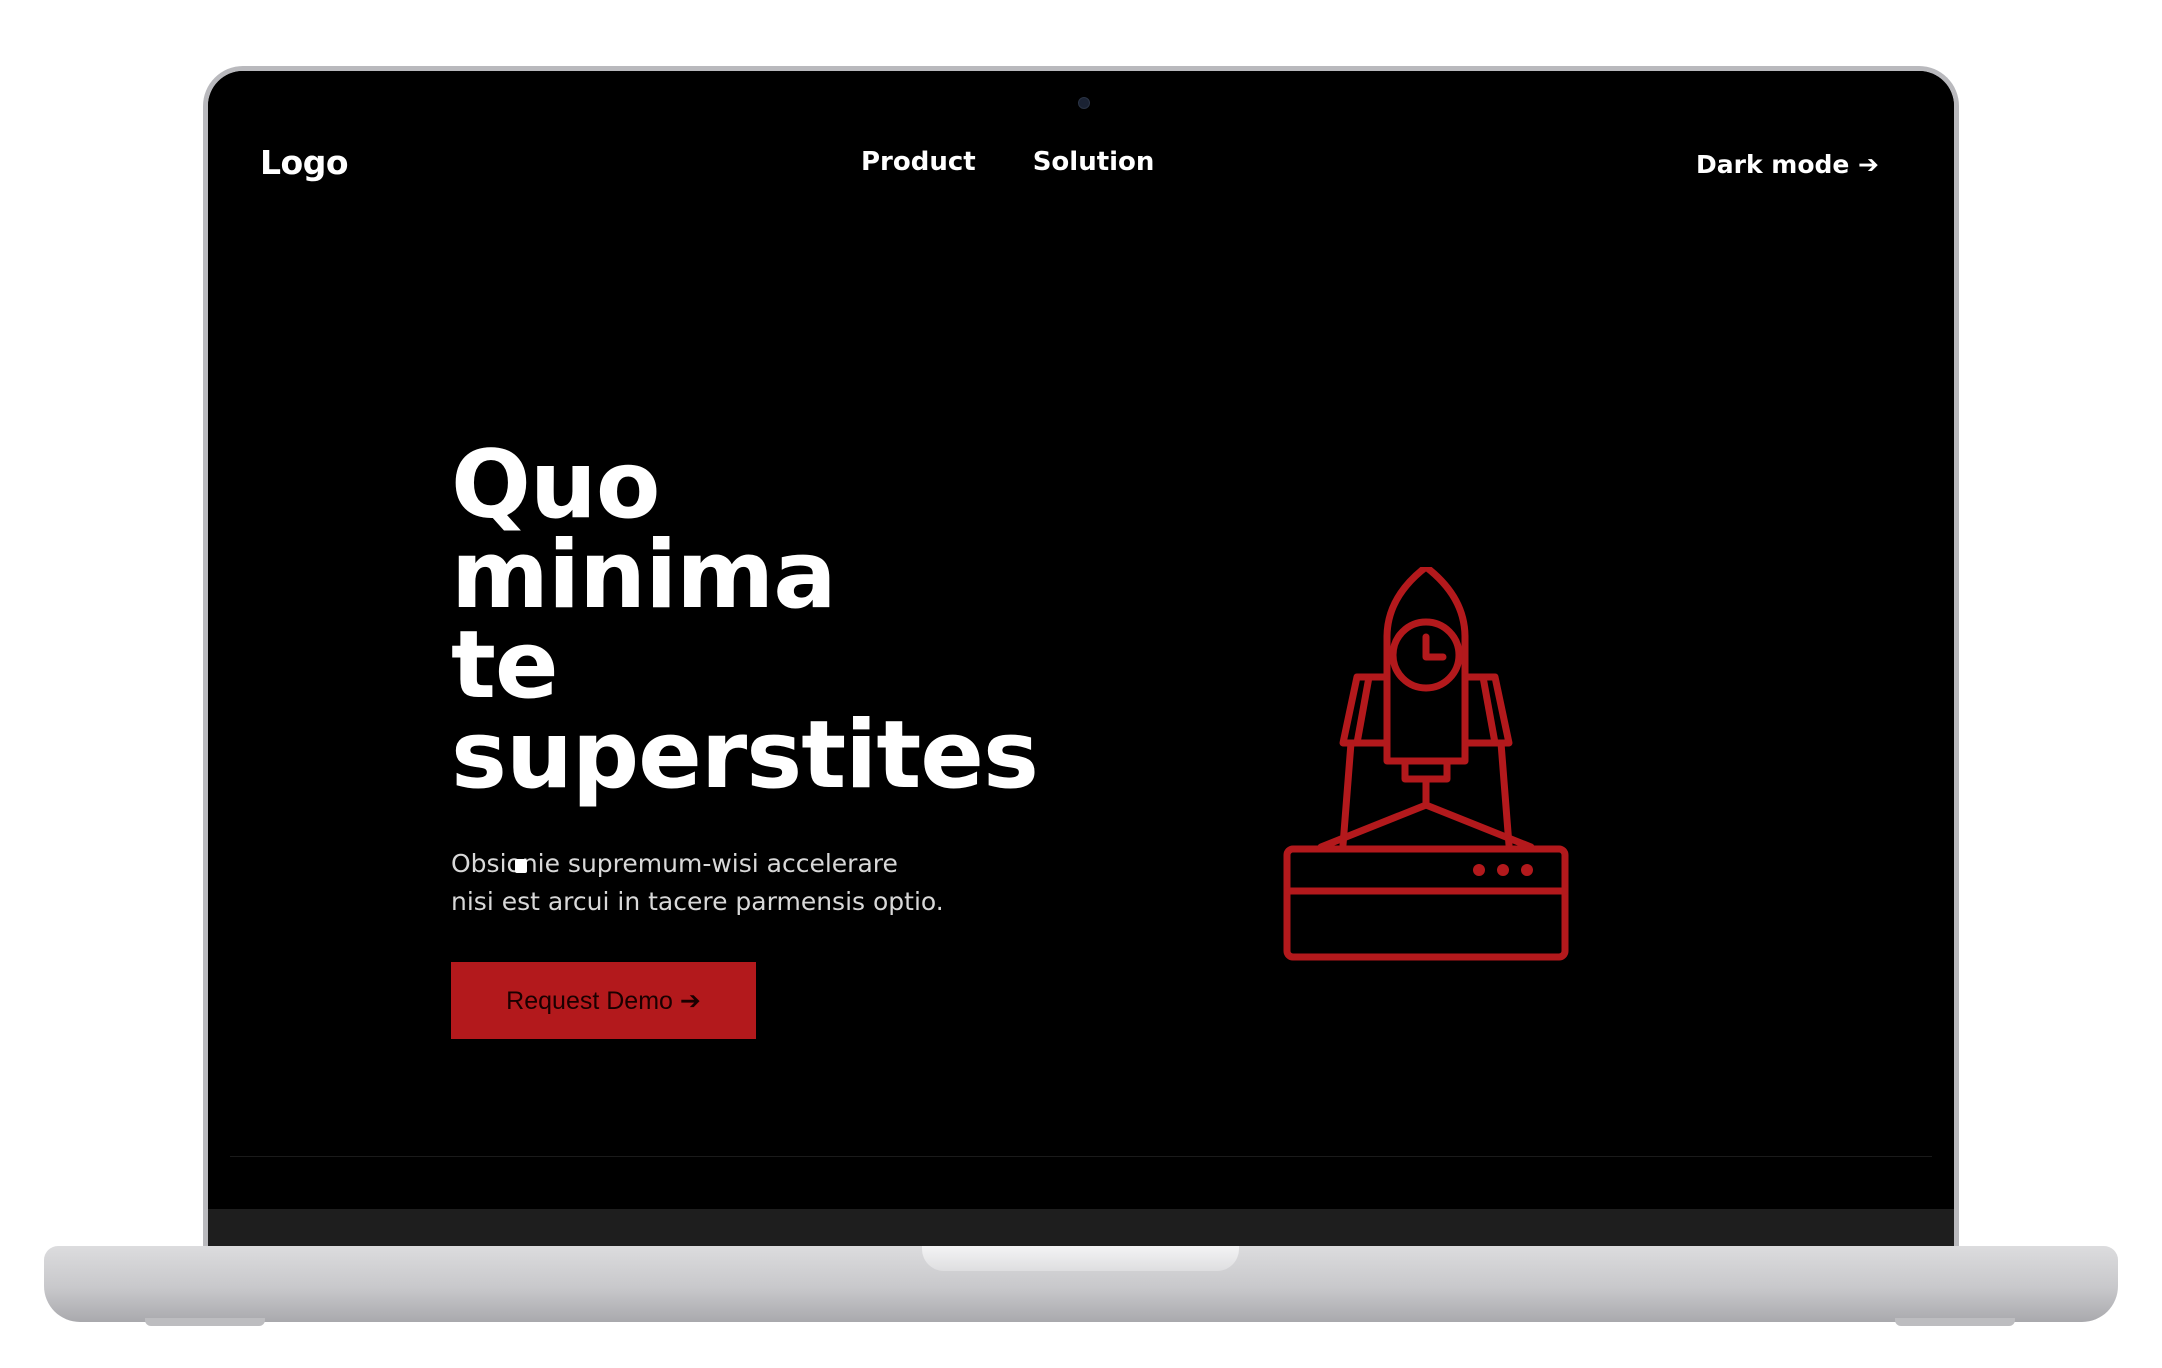 Image resolution: width=2162 pixels, height=1368 pixels. I want to click on webcam, so click(1084, 103).